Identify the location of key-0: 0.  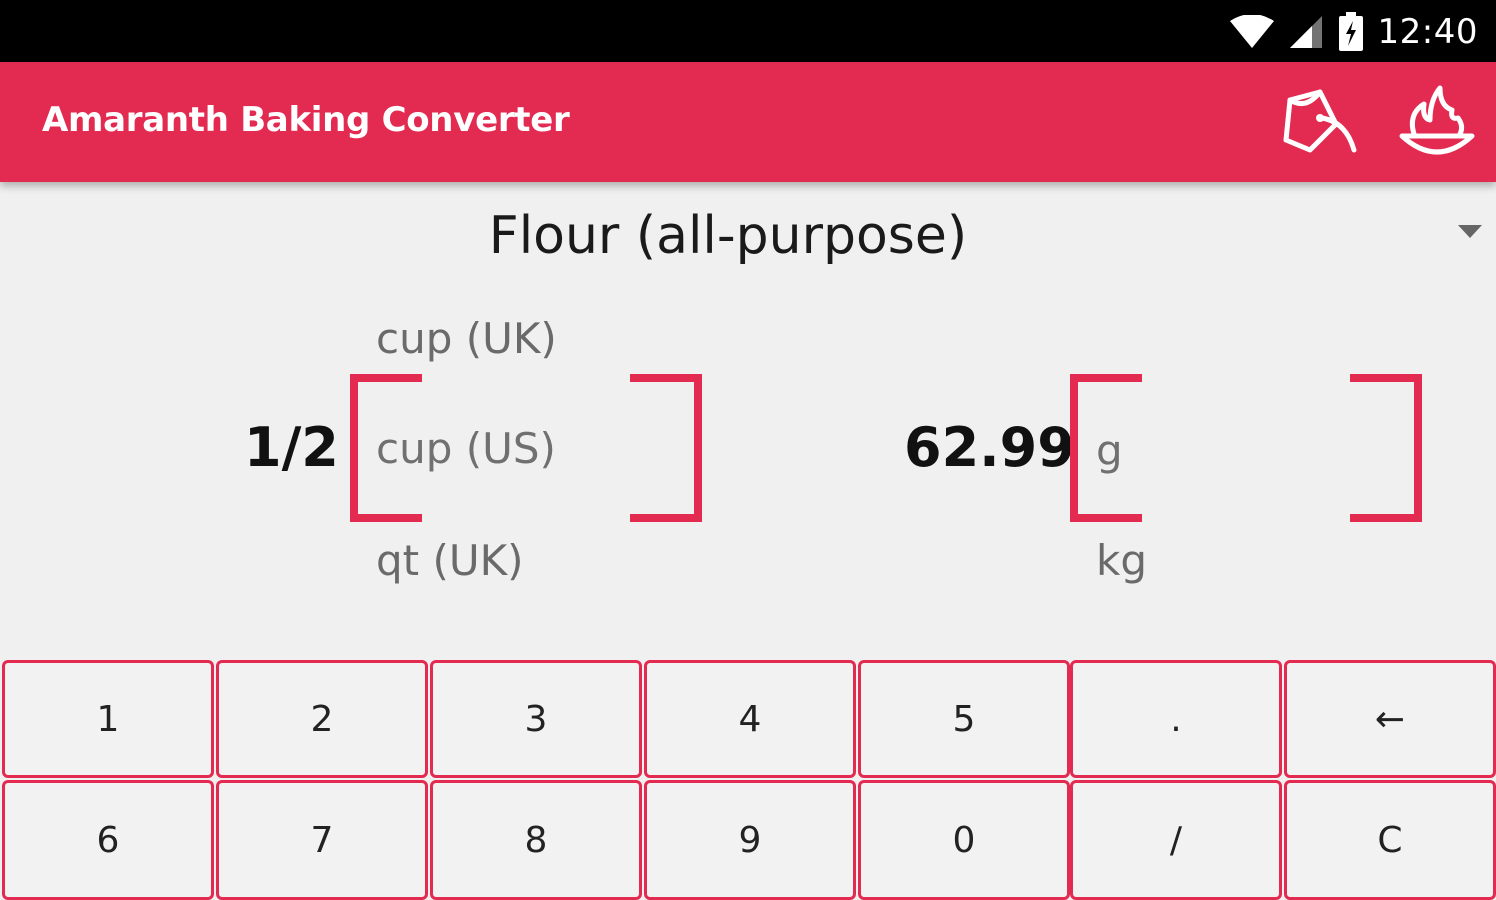
(964, 840).